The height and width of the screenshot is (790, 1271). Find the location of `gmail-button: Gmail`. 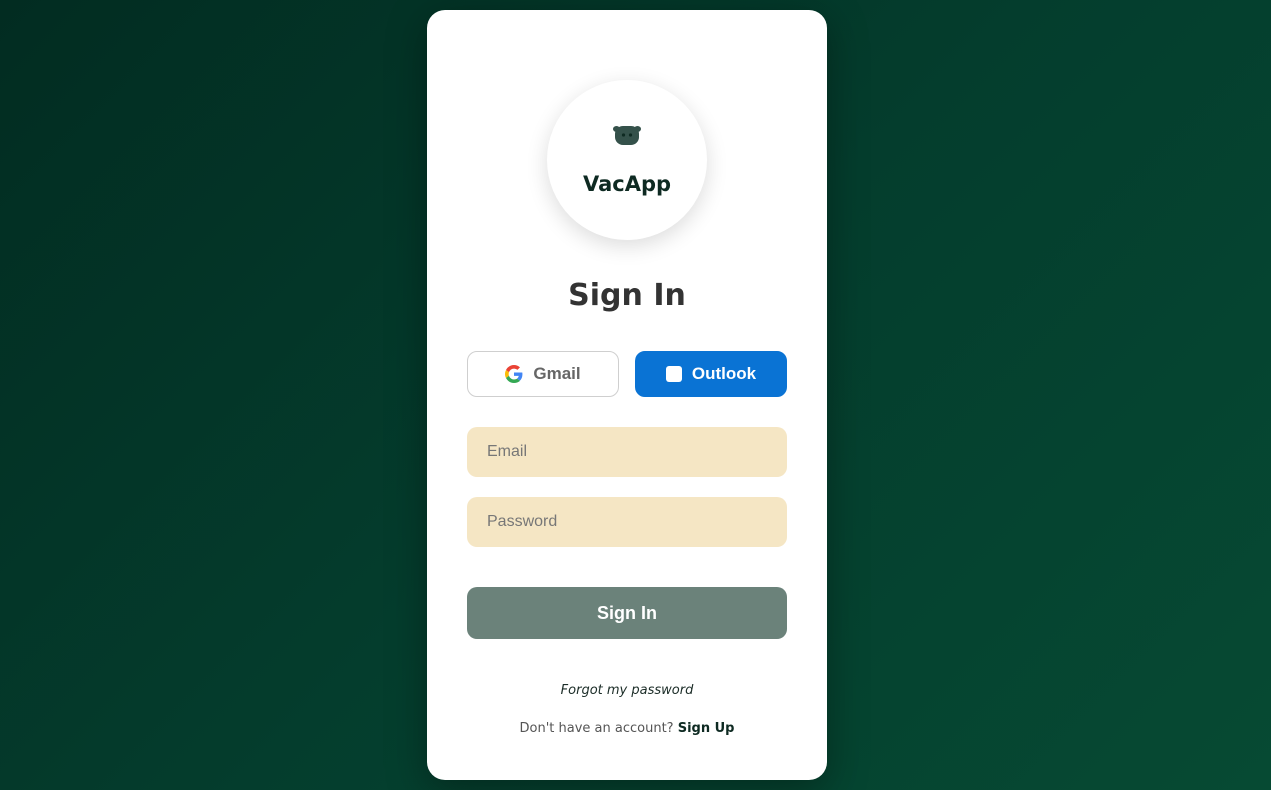

gmail-button: Gmail is located at coordinates (543, 374).